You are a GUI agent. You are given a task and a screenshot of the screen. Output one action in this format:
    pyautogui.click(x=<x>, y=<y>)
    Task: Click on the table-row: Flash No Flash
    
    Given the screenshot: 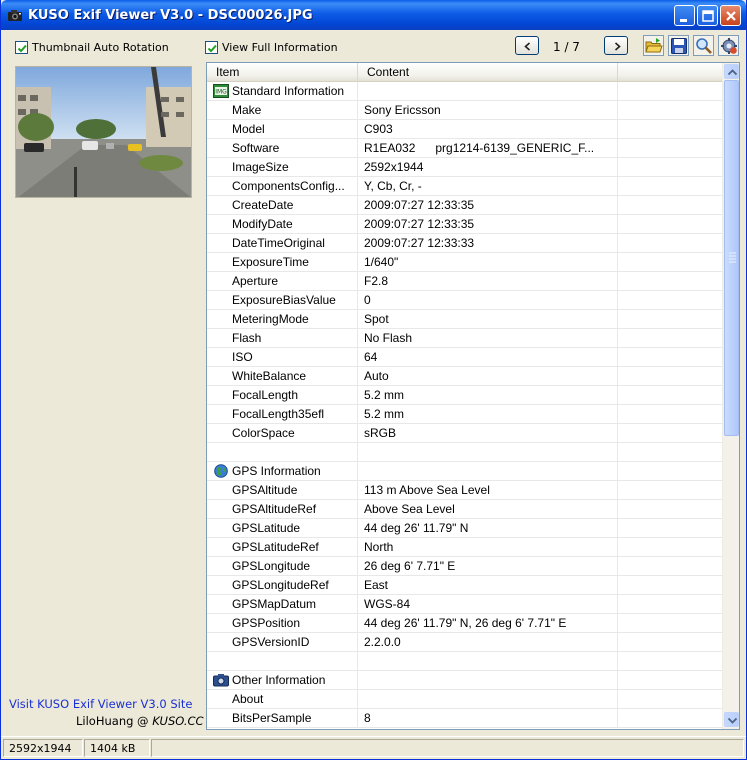 What is the action you would take?
    pyautogui.click(x=465, y=338)
    